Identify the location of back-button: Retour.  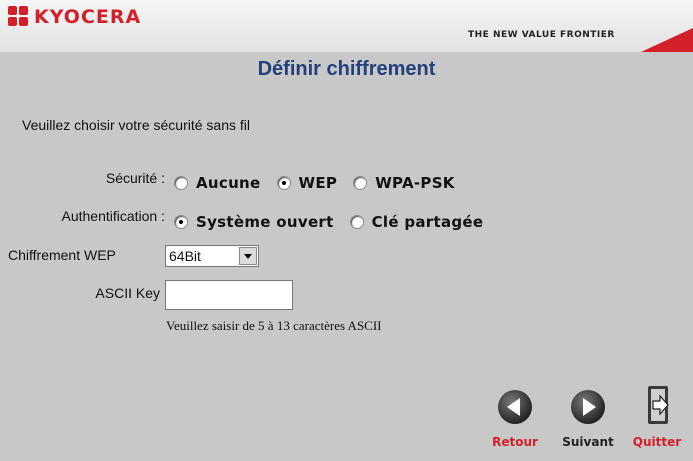
(515, 418).